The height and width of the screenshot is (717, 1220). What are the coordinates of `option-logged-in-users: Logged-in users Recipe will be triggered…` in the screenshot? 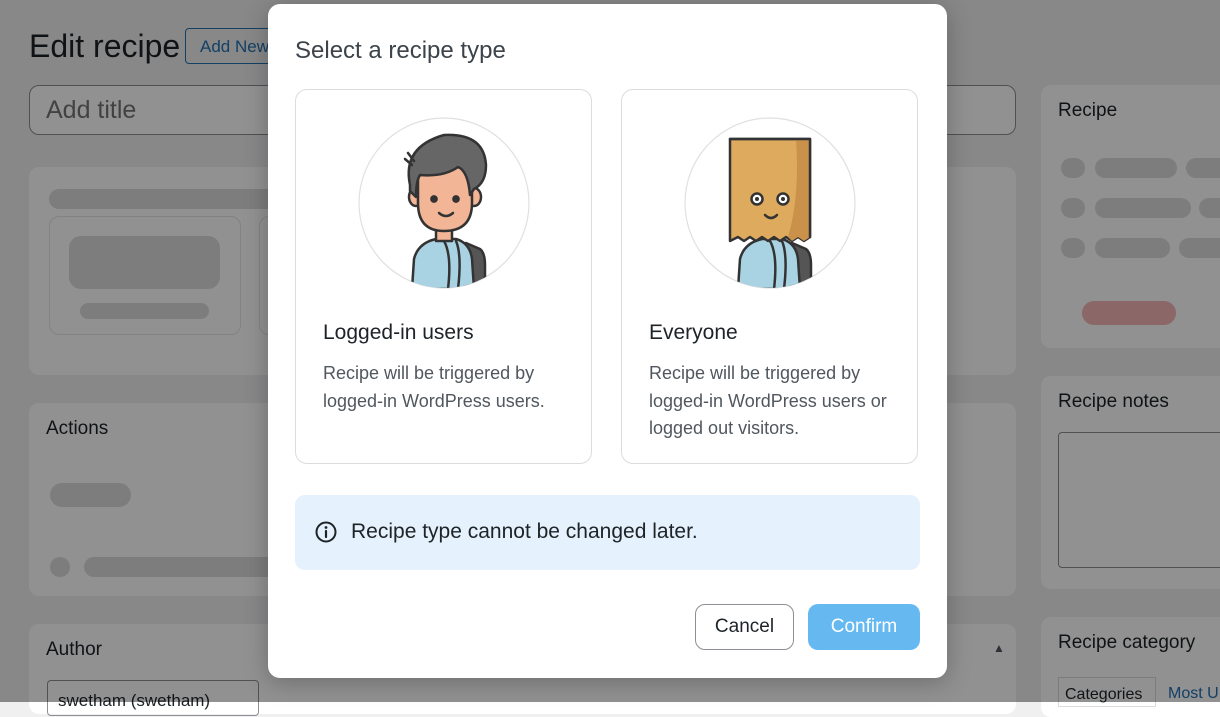 It's located at (443, 276).